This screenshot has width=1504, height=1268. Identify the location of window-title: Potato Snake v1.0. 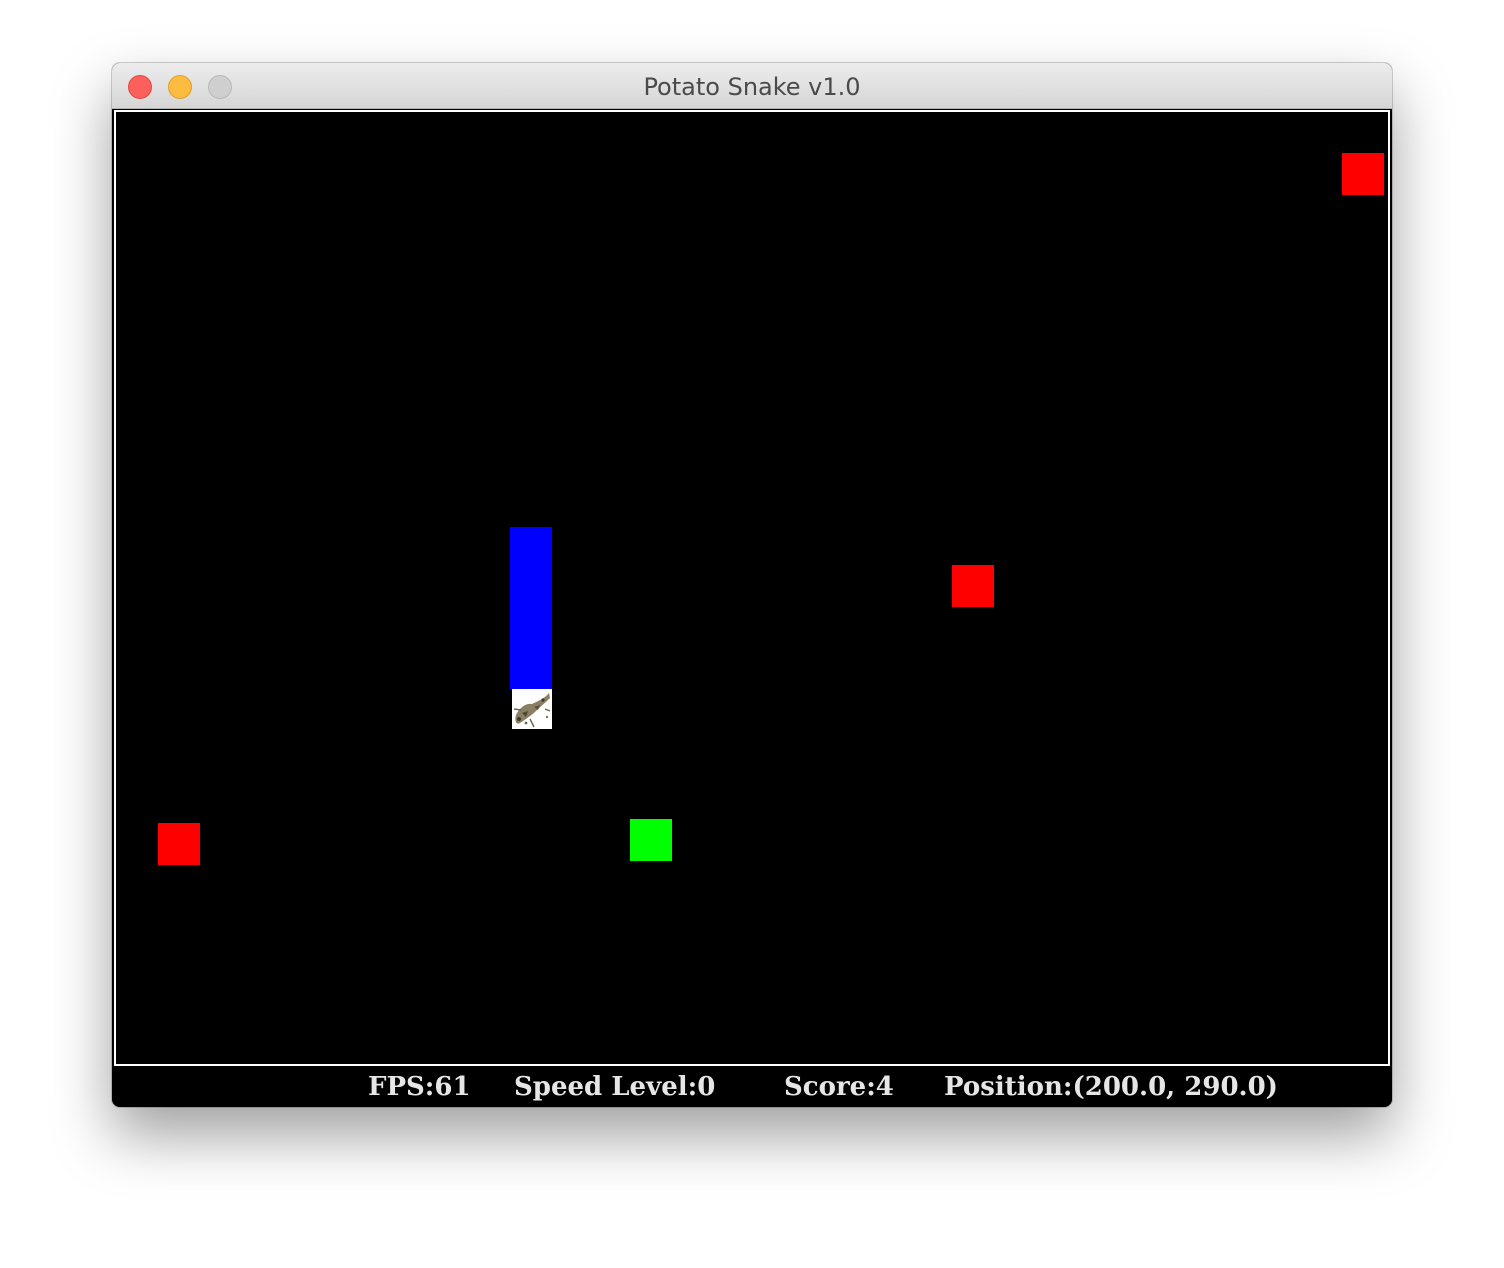
(752, 87).